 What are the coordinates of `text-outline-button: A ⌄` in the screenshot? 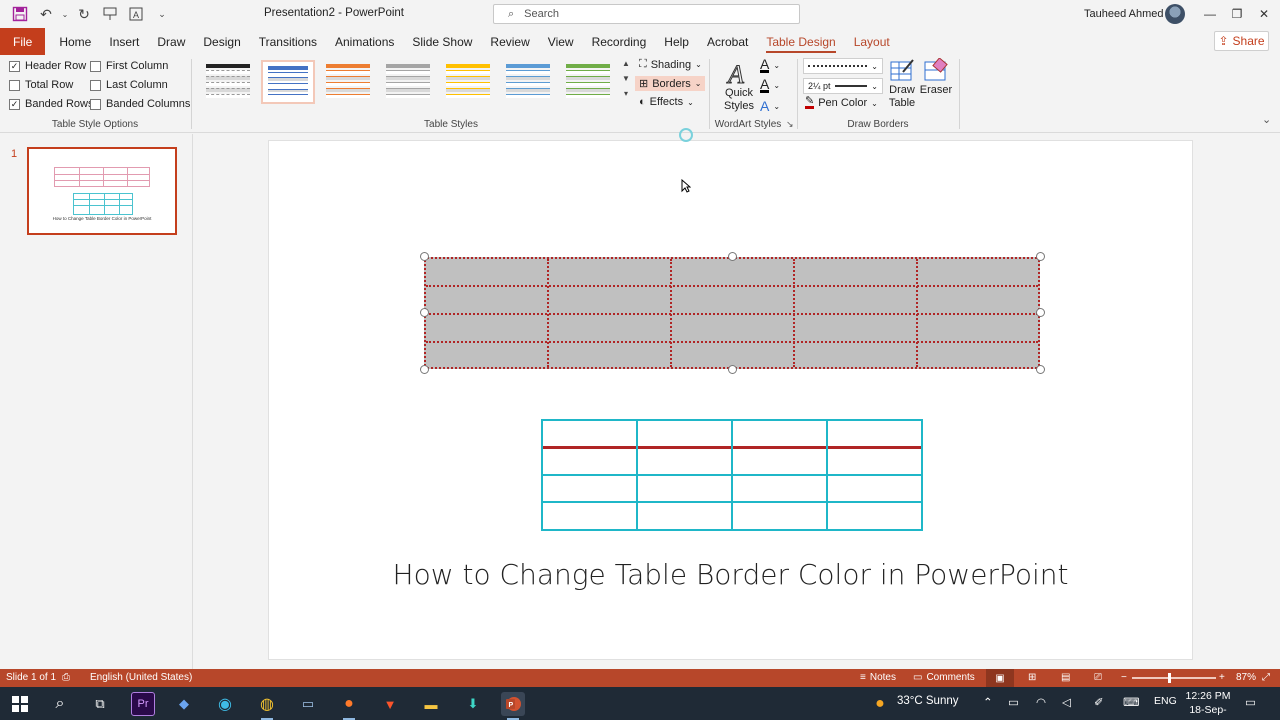 It's located at (770, 85).